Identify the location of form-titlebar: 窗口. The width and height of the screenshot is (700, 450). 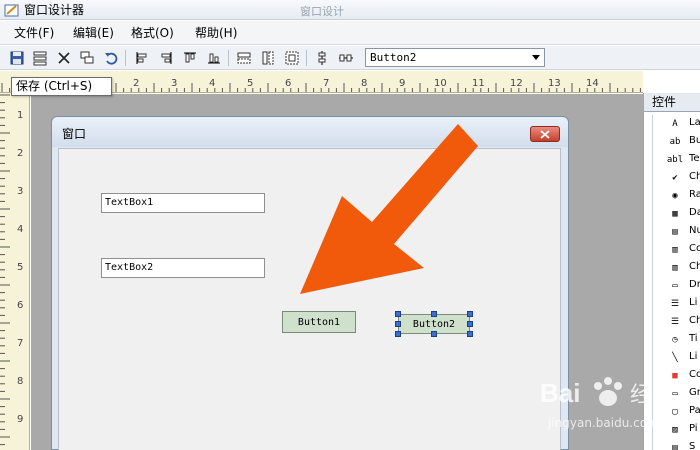
(310, 132).